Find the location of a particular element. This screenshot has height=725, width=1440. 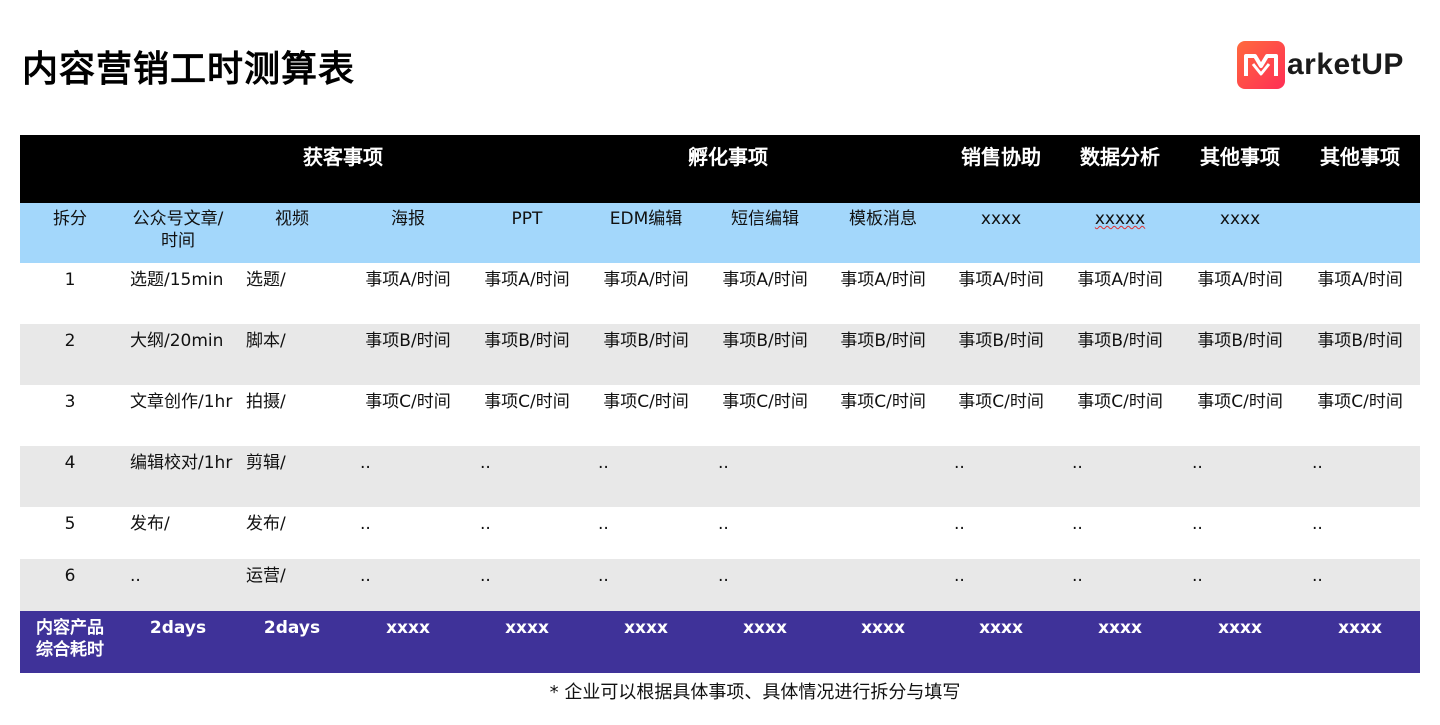

total-label: 内容产品综合耗时 is located at coordinates (70, 642).